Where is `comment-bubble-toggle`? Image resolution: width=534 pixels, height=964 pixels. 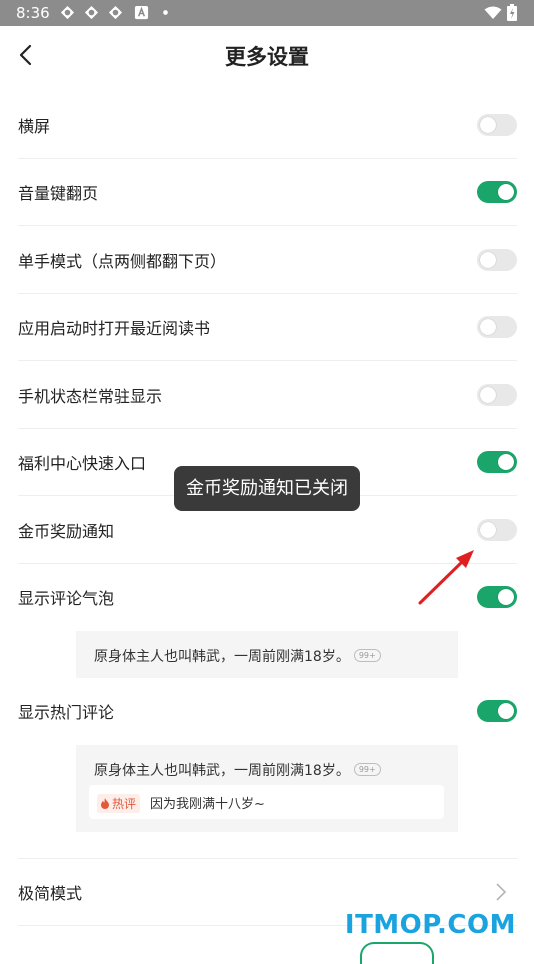
comment-bubble-toggle is located at coordinates (497, 597).